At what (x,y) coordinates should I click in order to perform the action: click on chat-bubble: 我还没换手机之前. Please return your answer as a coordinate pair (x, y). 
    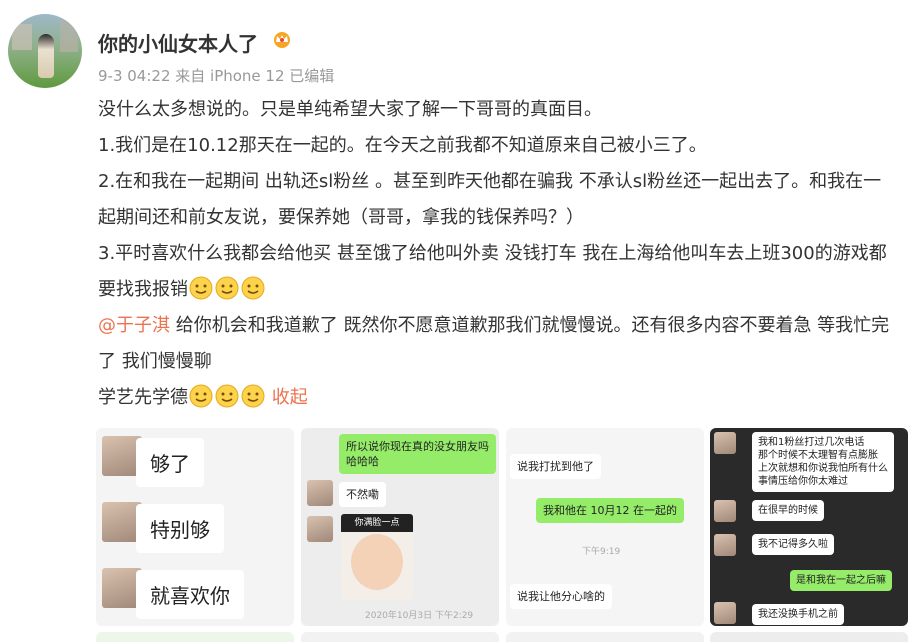
    Looking at the image, I should click on (798, 614).